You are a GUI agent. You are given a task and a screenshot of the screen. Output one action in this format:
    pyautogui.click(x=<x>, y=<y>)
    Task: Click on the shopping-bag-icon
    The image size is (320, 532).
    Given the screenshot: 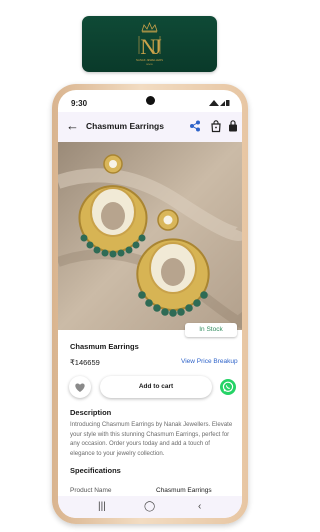 What is the action you would take?
    pyautogui.click(x=216, y=126)
    